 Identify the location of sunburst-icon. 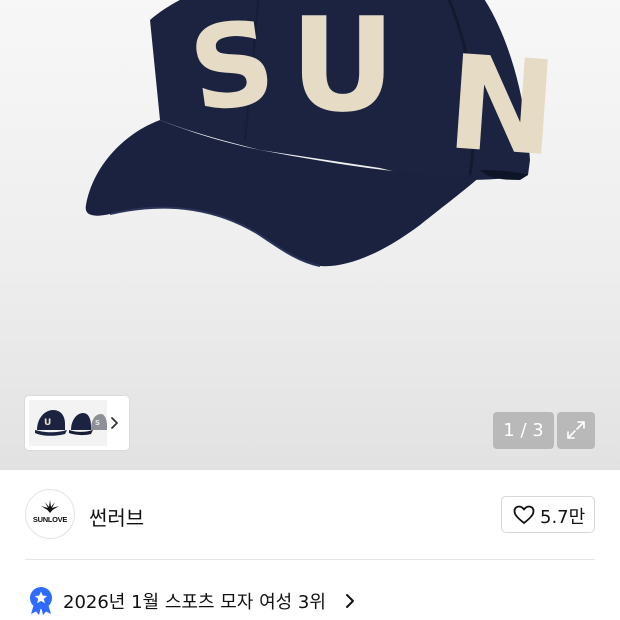
(50, 506).